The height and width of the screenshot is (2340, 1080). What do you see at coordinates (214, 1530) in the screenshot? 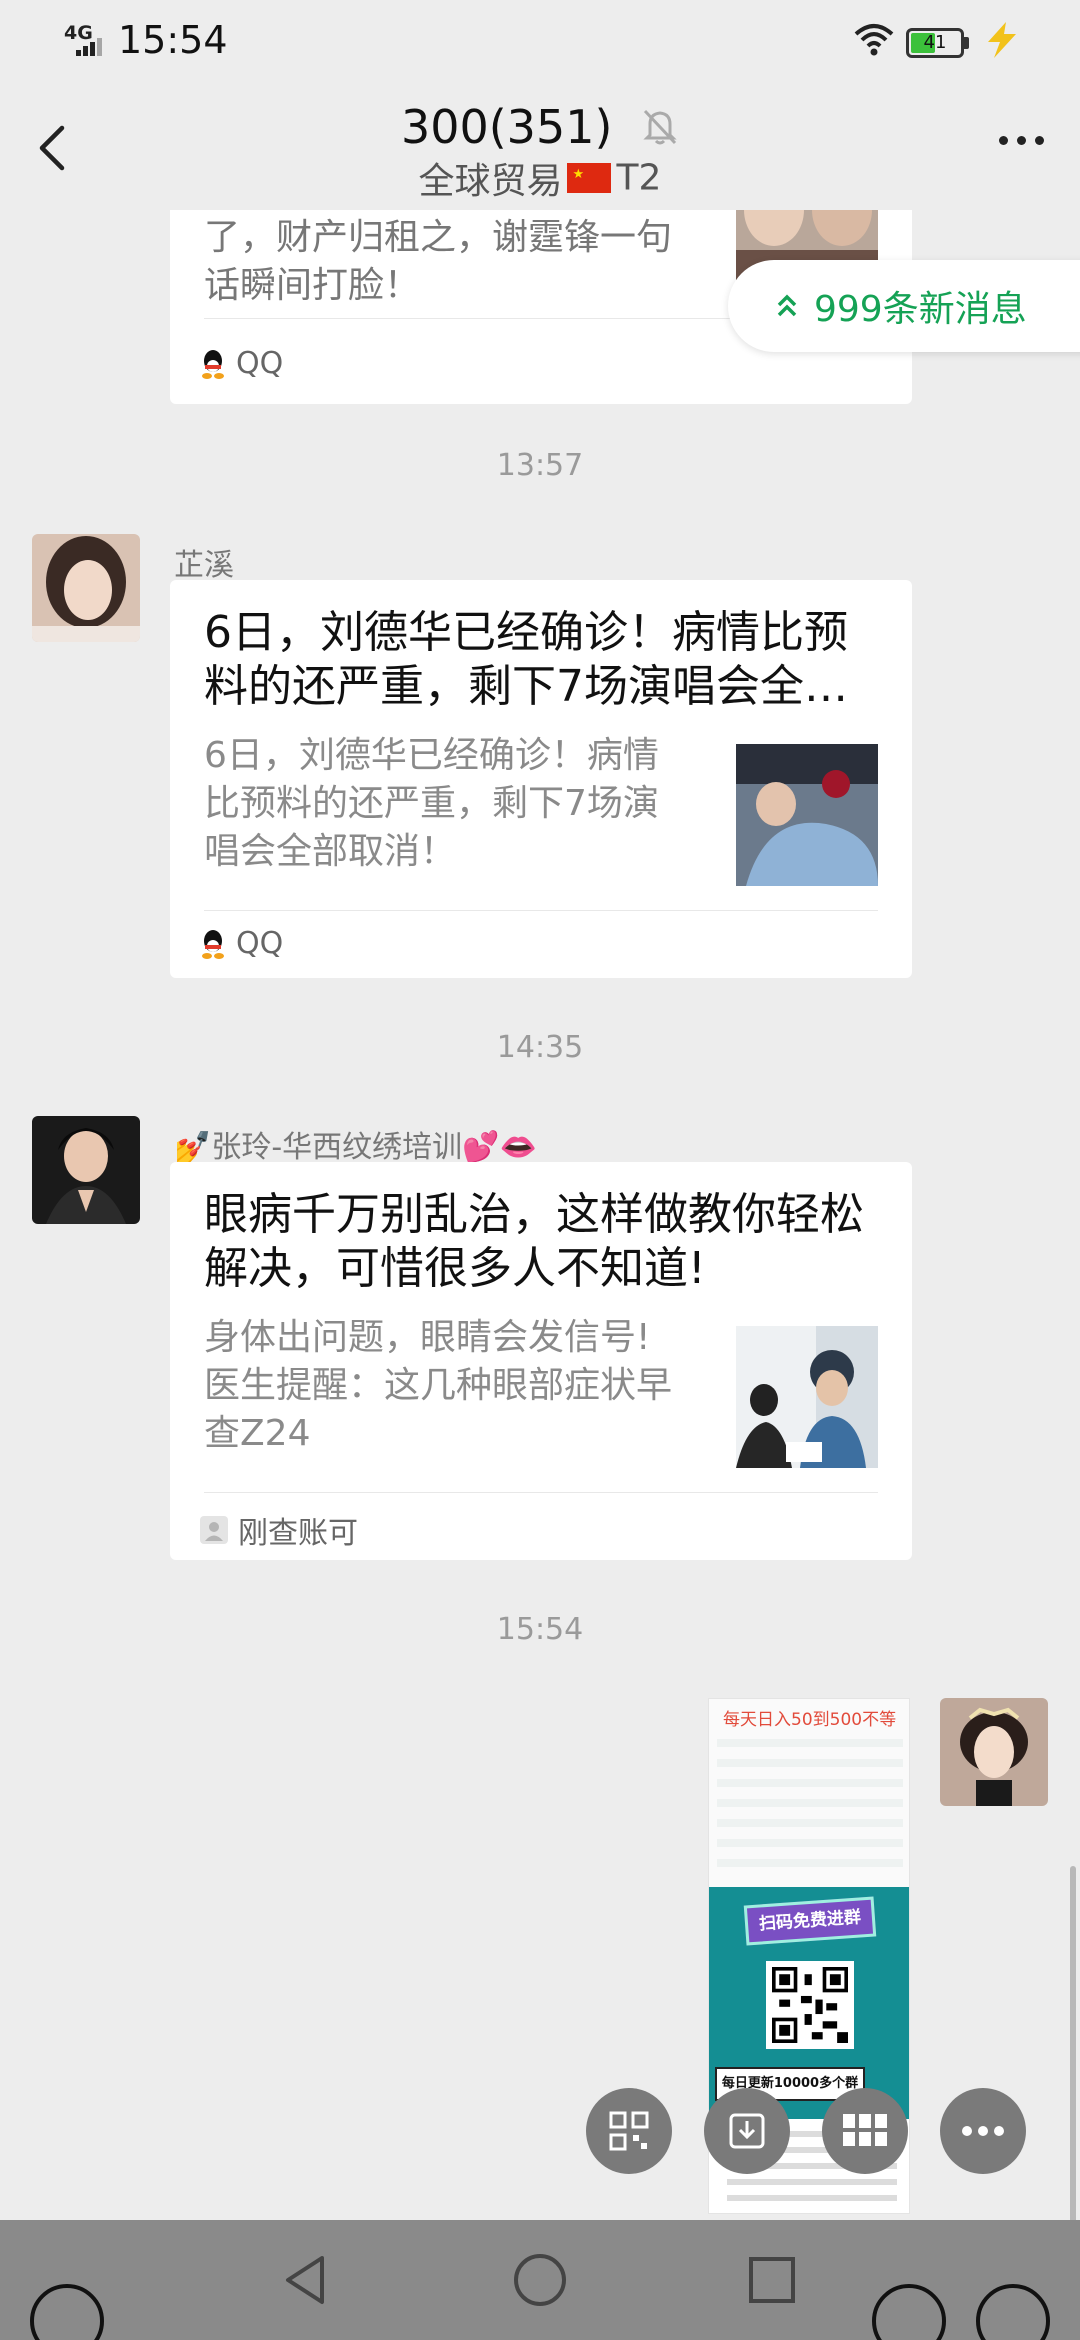
I see `user-icon` at bounding box center [214, 1530].